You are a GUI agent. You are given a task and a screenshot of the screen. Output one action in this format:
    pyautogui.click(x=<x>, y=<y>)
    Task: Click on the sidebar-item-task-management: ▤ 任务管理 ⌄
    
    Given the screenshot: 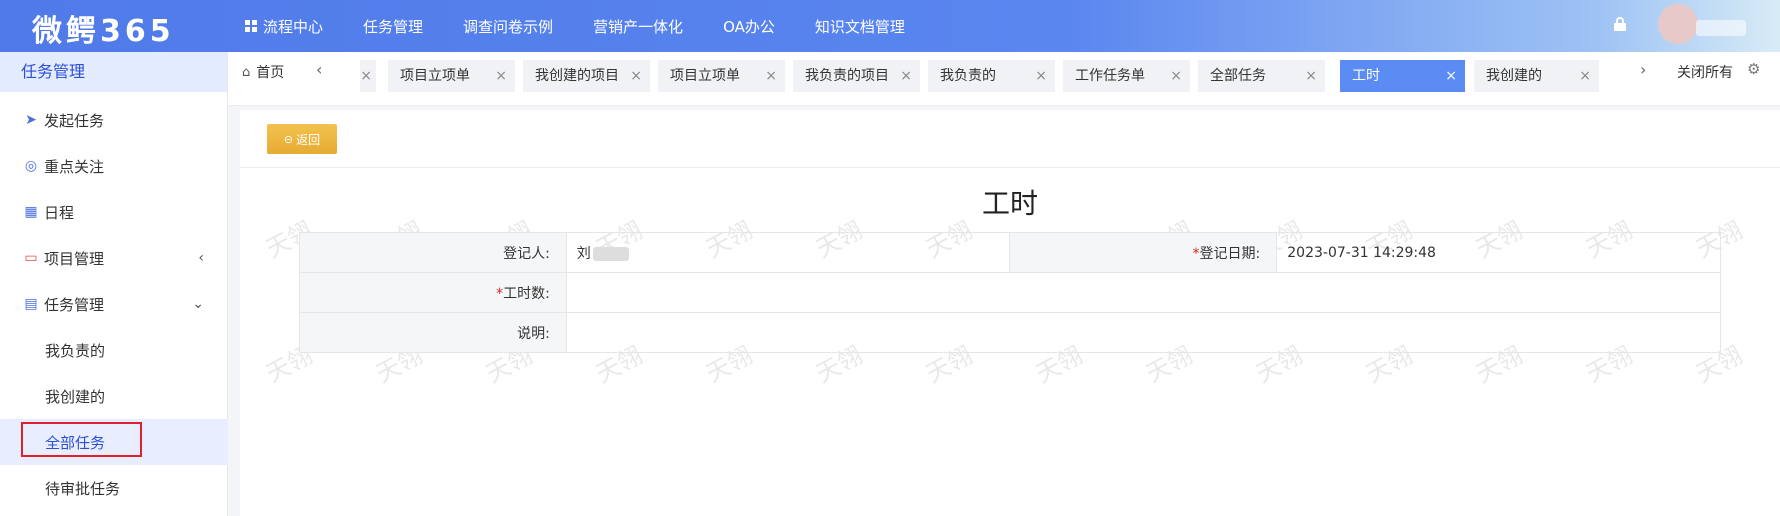 What is the action you would take?
    pyautogui.click(x=114, y=304)
    